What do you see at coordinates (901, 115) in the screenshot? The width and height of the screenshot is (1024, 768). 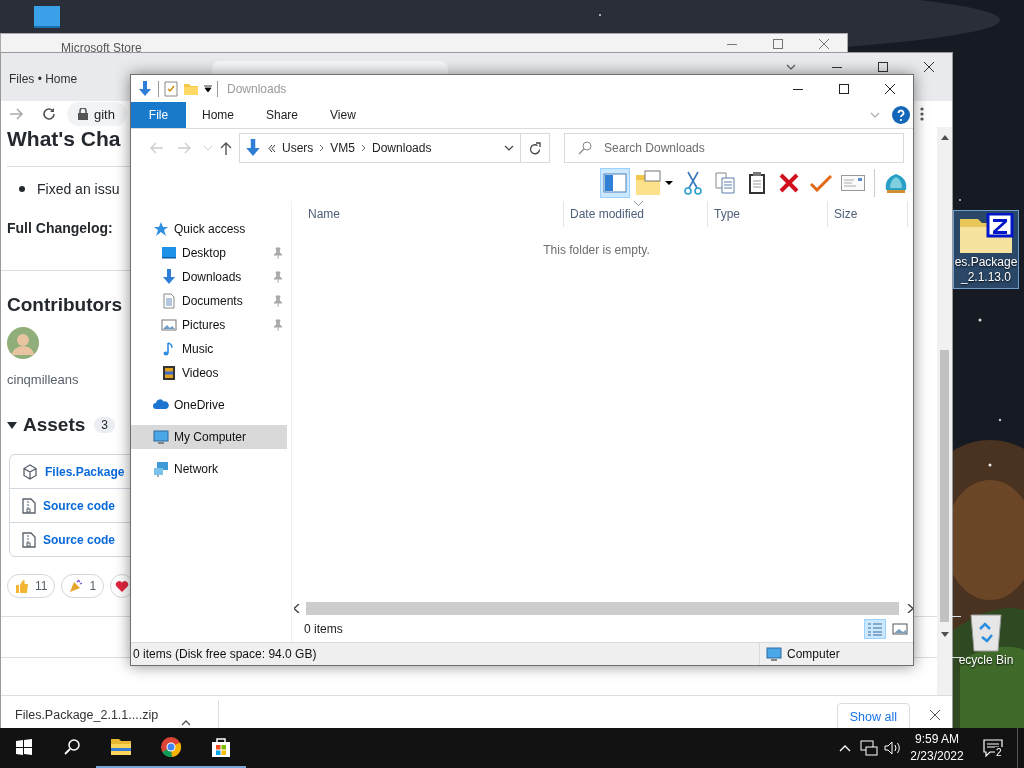 I see `help-icon` at bounding box center [901, 115].